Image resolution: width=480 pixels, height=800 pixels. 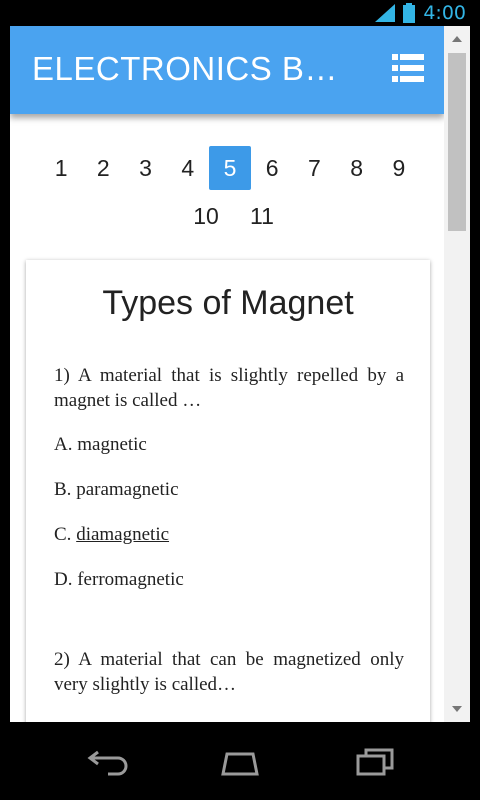 I want to click on page-9-button: 9, so click(x=399, y=168).